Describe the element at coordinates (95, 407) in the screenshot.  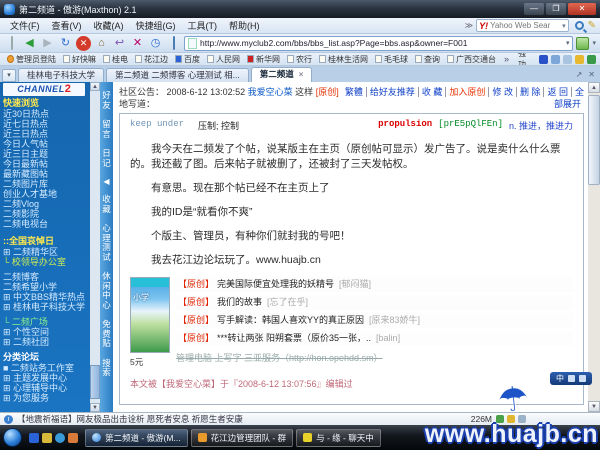
I see `scroll-down-icon: ▼` at that location.